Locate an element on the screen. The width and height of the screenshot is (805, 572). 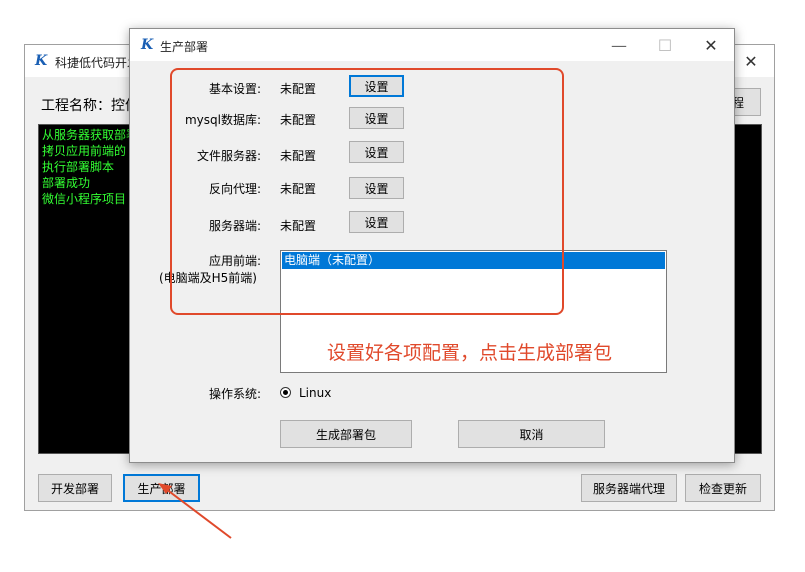
app-logo-icon: K is located at coordinates (41, 61).